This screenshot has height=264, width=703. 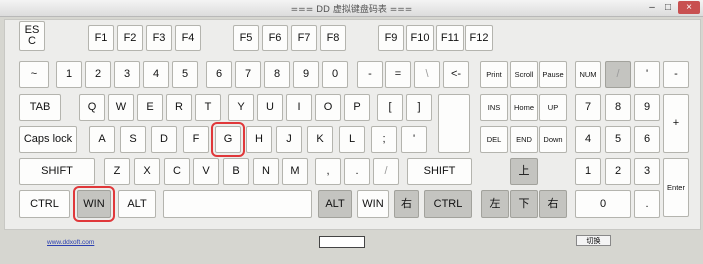 I want to click on key-h: H, so click(x=259, y=139).